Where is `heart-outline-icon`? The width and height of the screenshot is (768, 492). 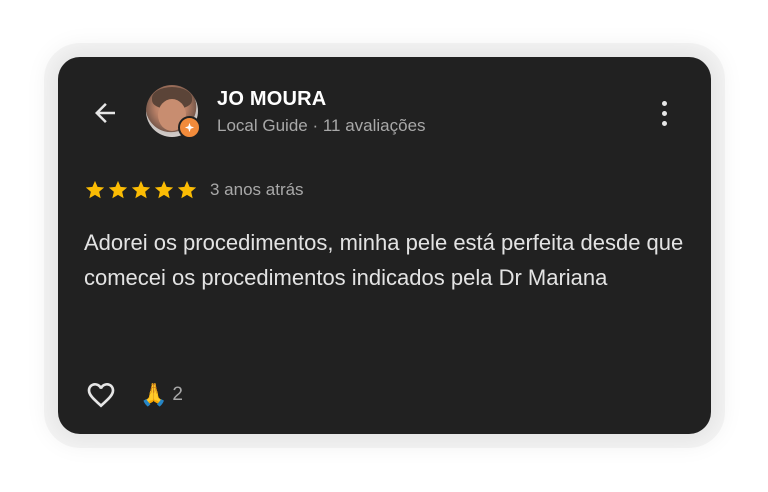 heart-outline-icon is located at coordinates (101, 395).